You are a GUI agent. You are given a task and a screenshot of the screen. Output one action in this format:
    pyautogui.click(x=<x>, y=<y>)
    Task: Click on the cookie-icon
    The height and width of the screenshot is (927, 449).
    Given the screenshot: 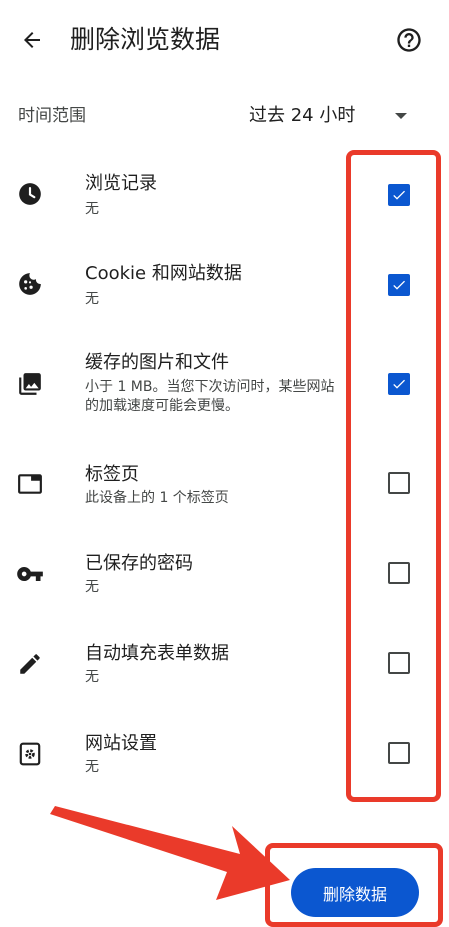 What is the action you would take?
    pyautogui.click(x=30, y=284)
    